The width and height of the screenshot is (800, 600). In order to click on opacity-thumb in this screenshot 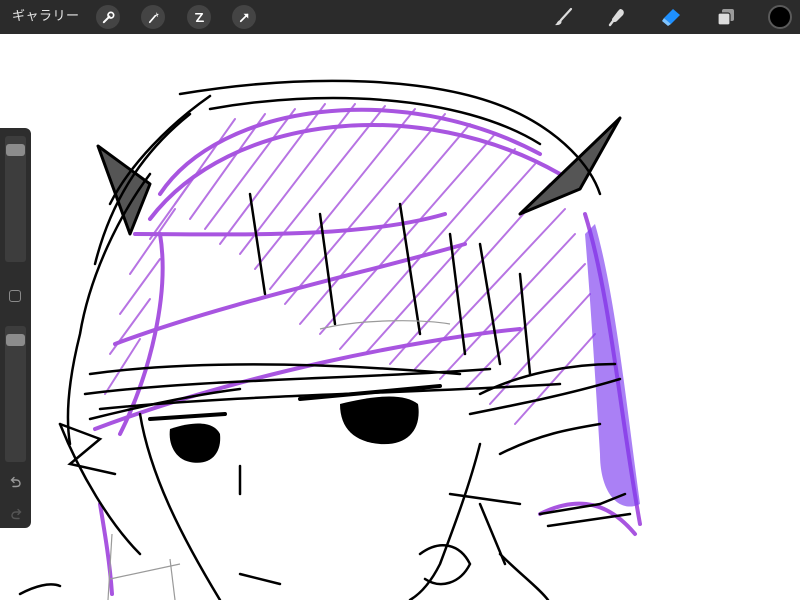, I will do `click(15, 340)`.